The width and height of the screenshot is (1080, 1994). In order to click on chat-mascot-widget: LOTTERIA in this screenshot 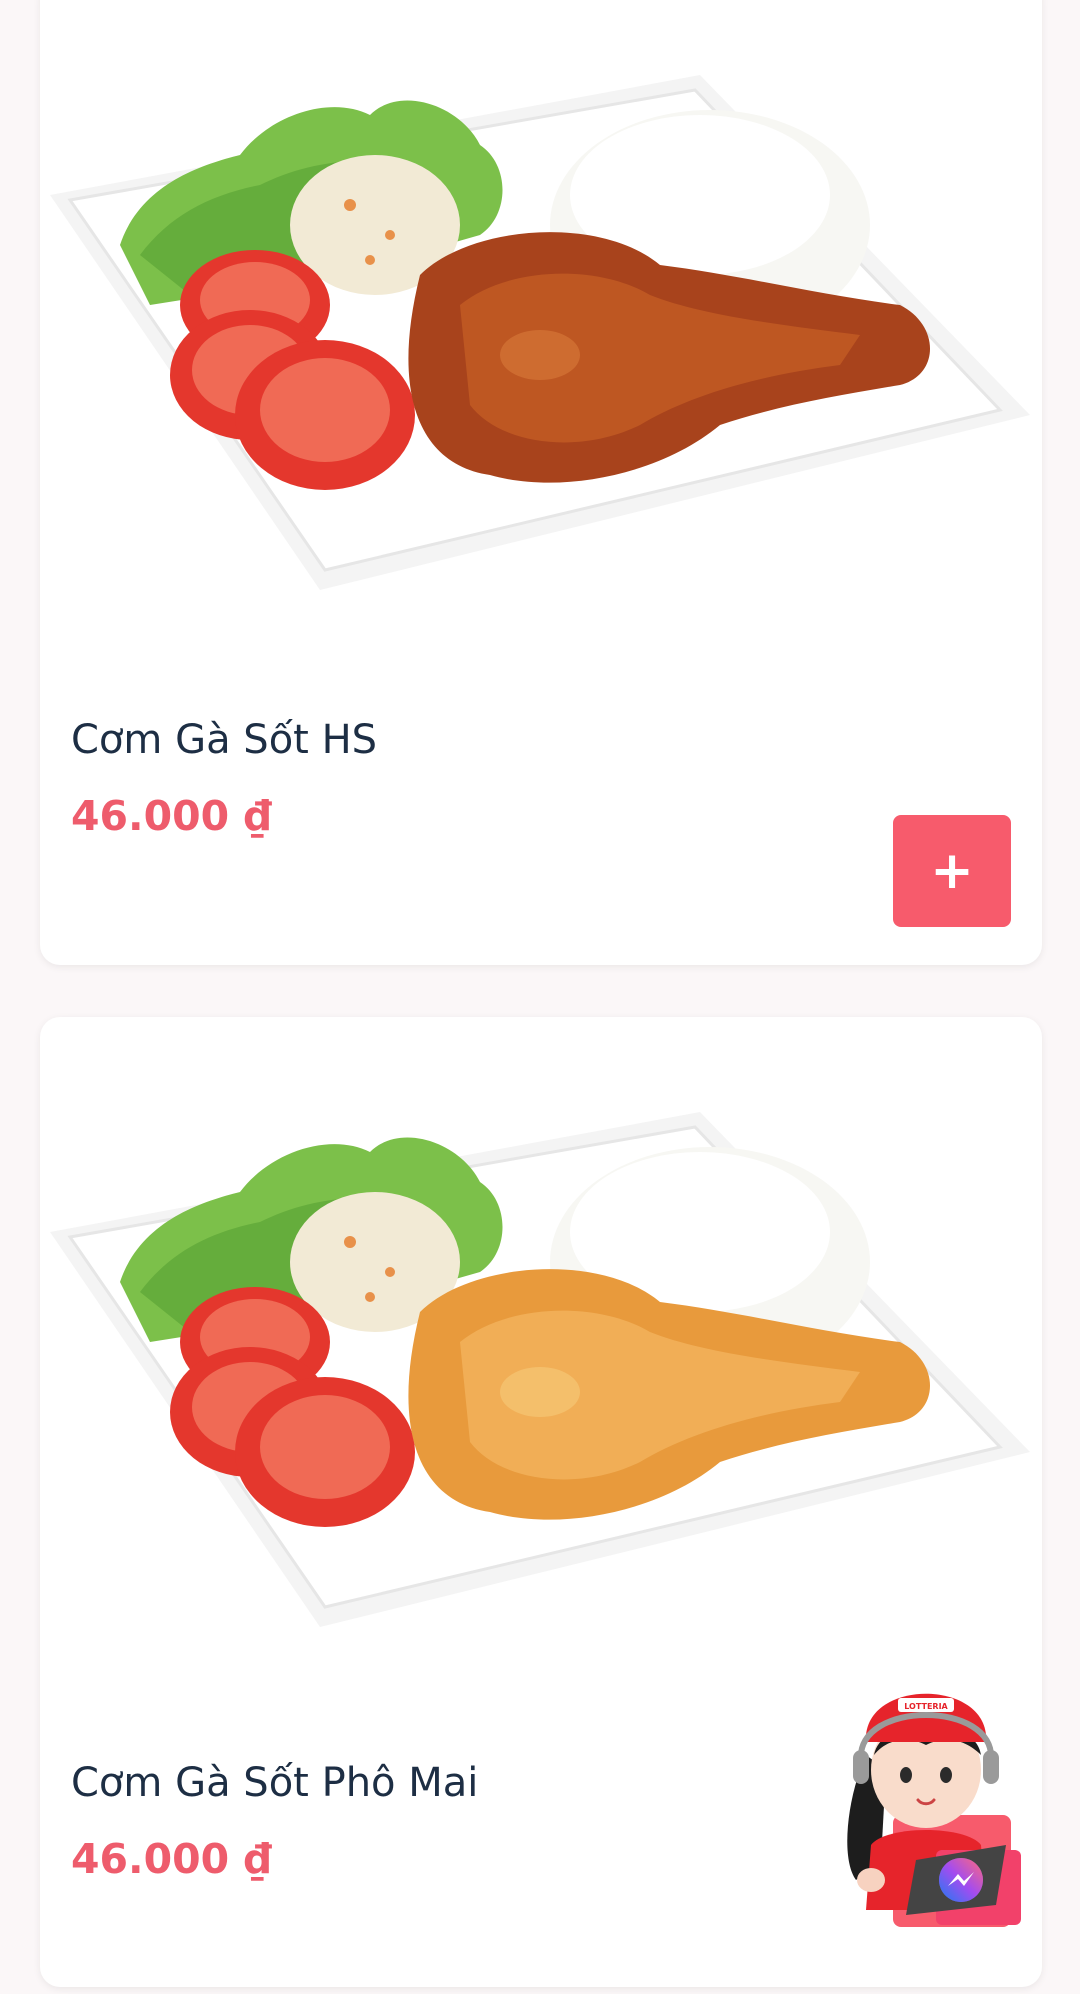, I will do `click(926, 1795)`.